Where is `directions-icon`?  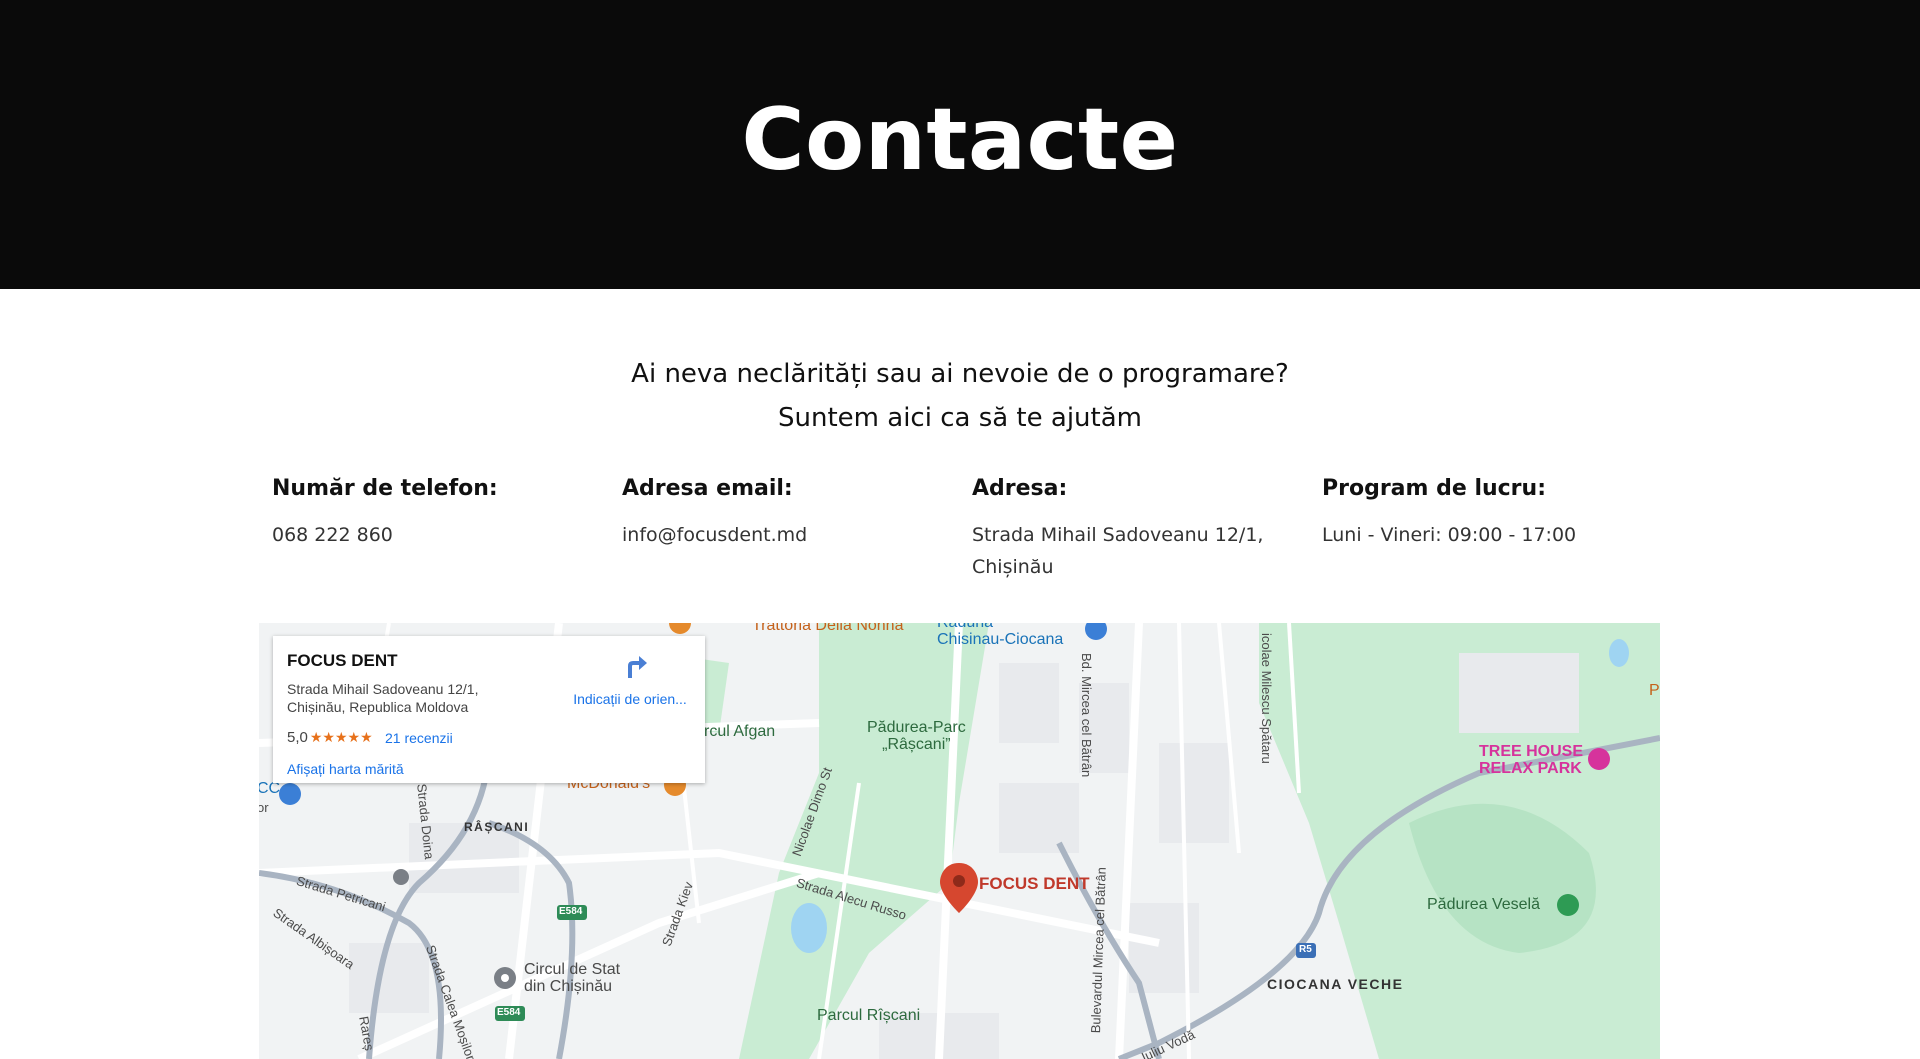
directions-icon is located at coordinates (634, 665).